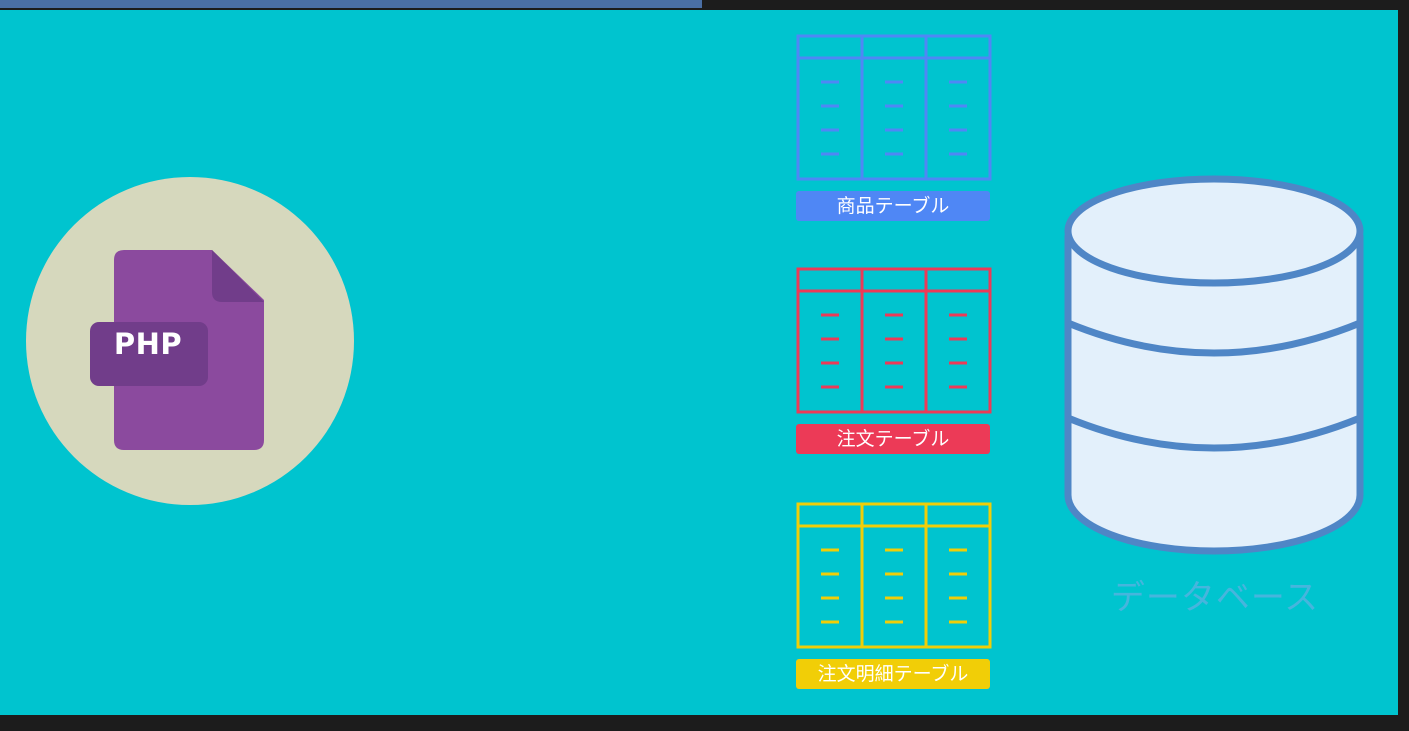 Image resolution: width=1409 pixels, height=731 pixels. I want to click on order-table: 注文テーブル, so click(894, 360).